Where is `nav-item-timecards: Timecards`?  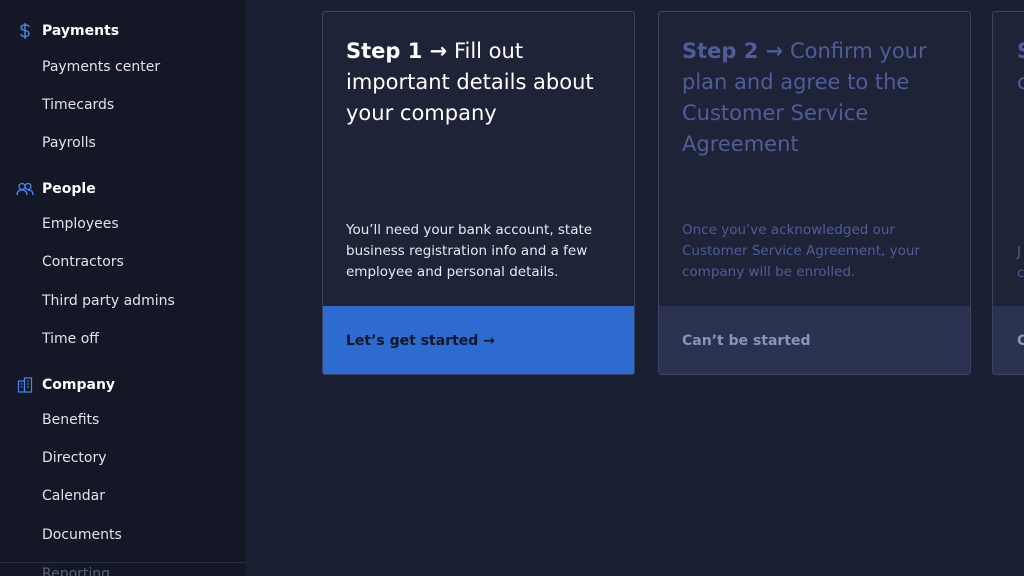
nav-item-timecards: Timecards is located at coordinates (78, 105).